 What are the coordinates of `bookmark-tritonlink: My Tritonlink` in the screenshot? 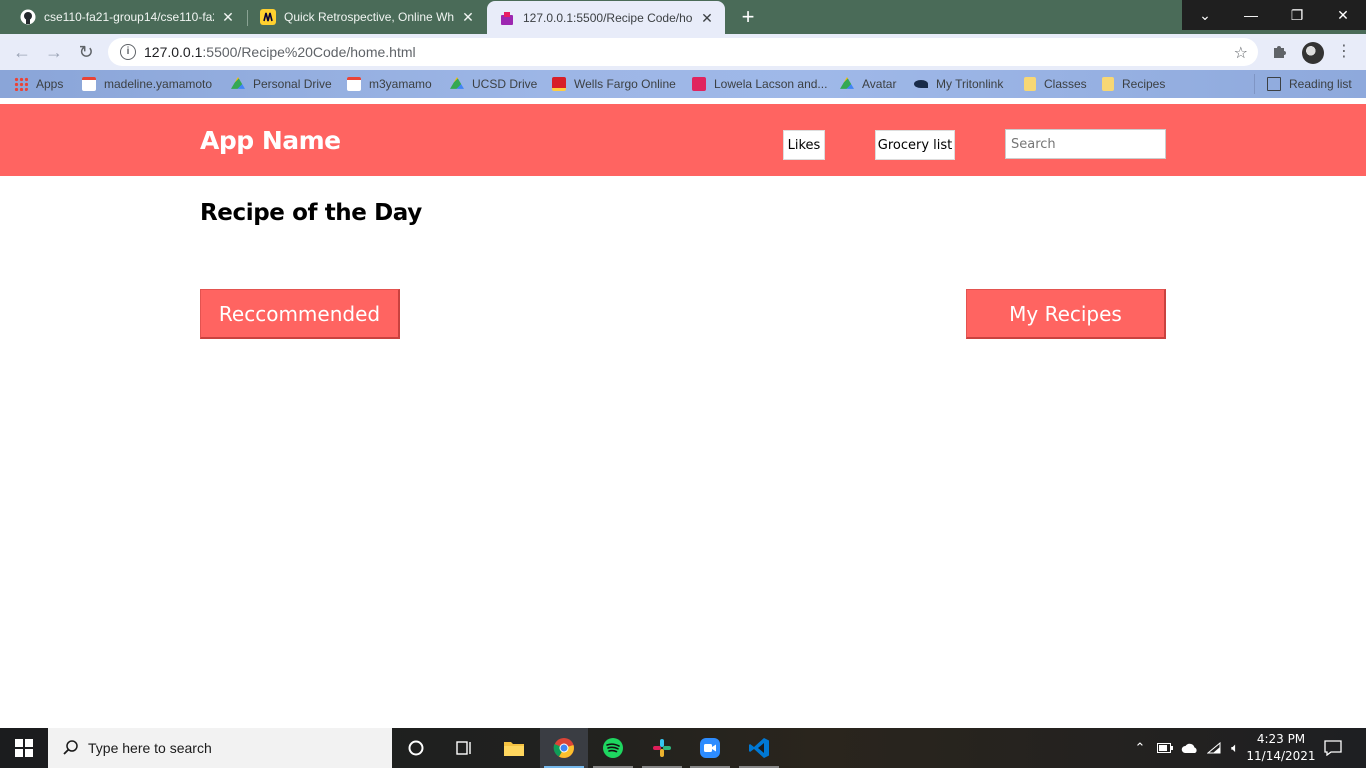 It's located at (958, 84).